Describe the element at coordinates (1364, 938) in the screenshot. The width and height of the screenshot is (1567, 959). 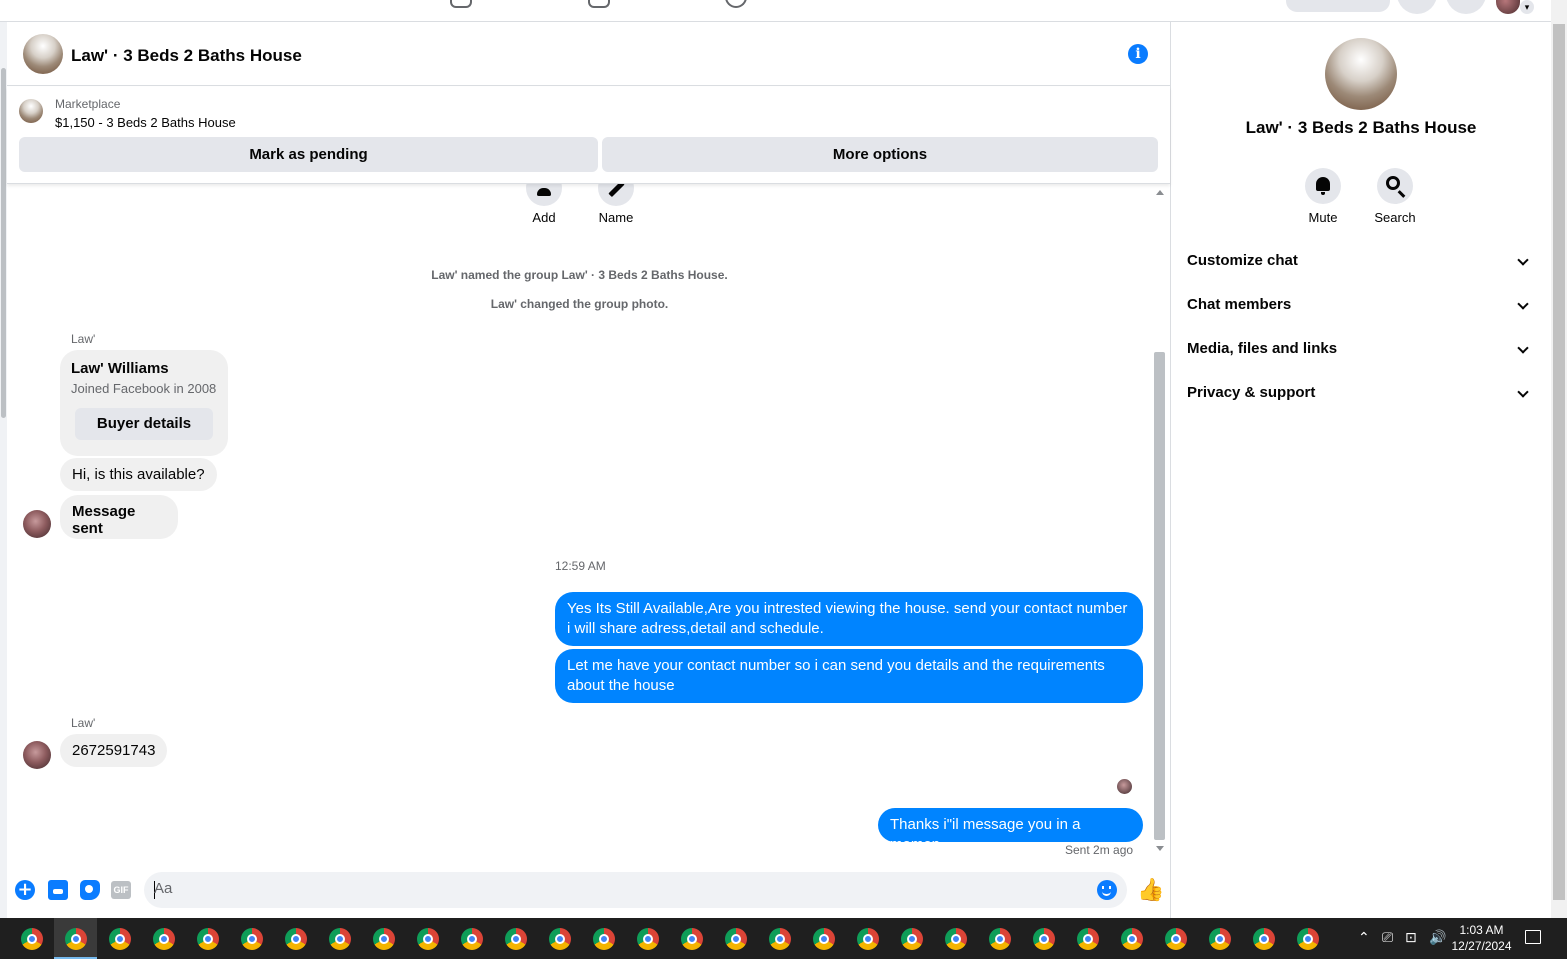
I see `chevron-up-icon: ⌃` at that location.